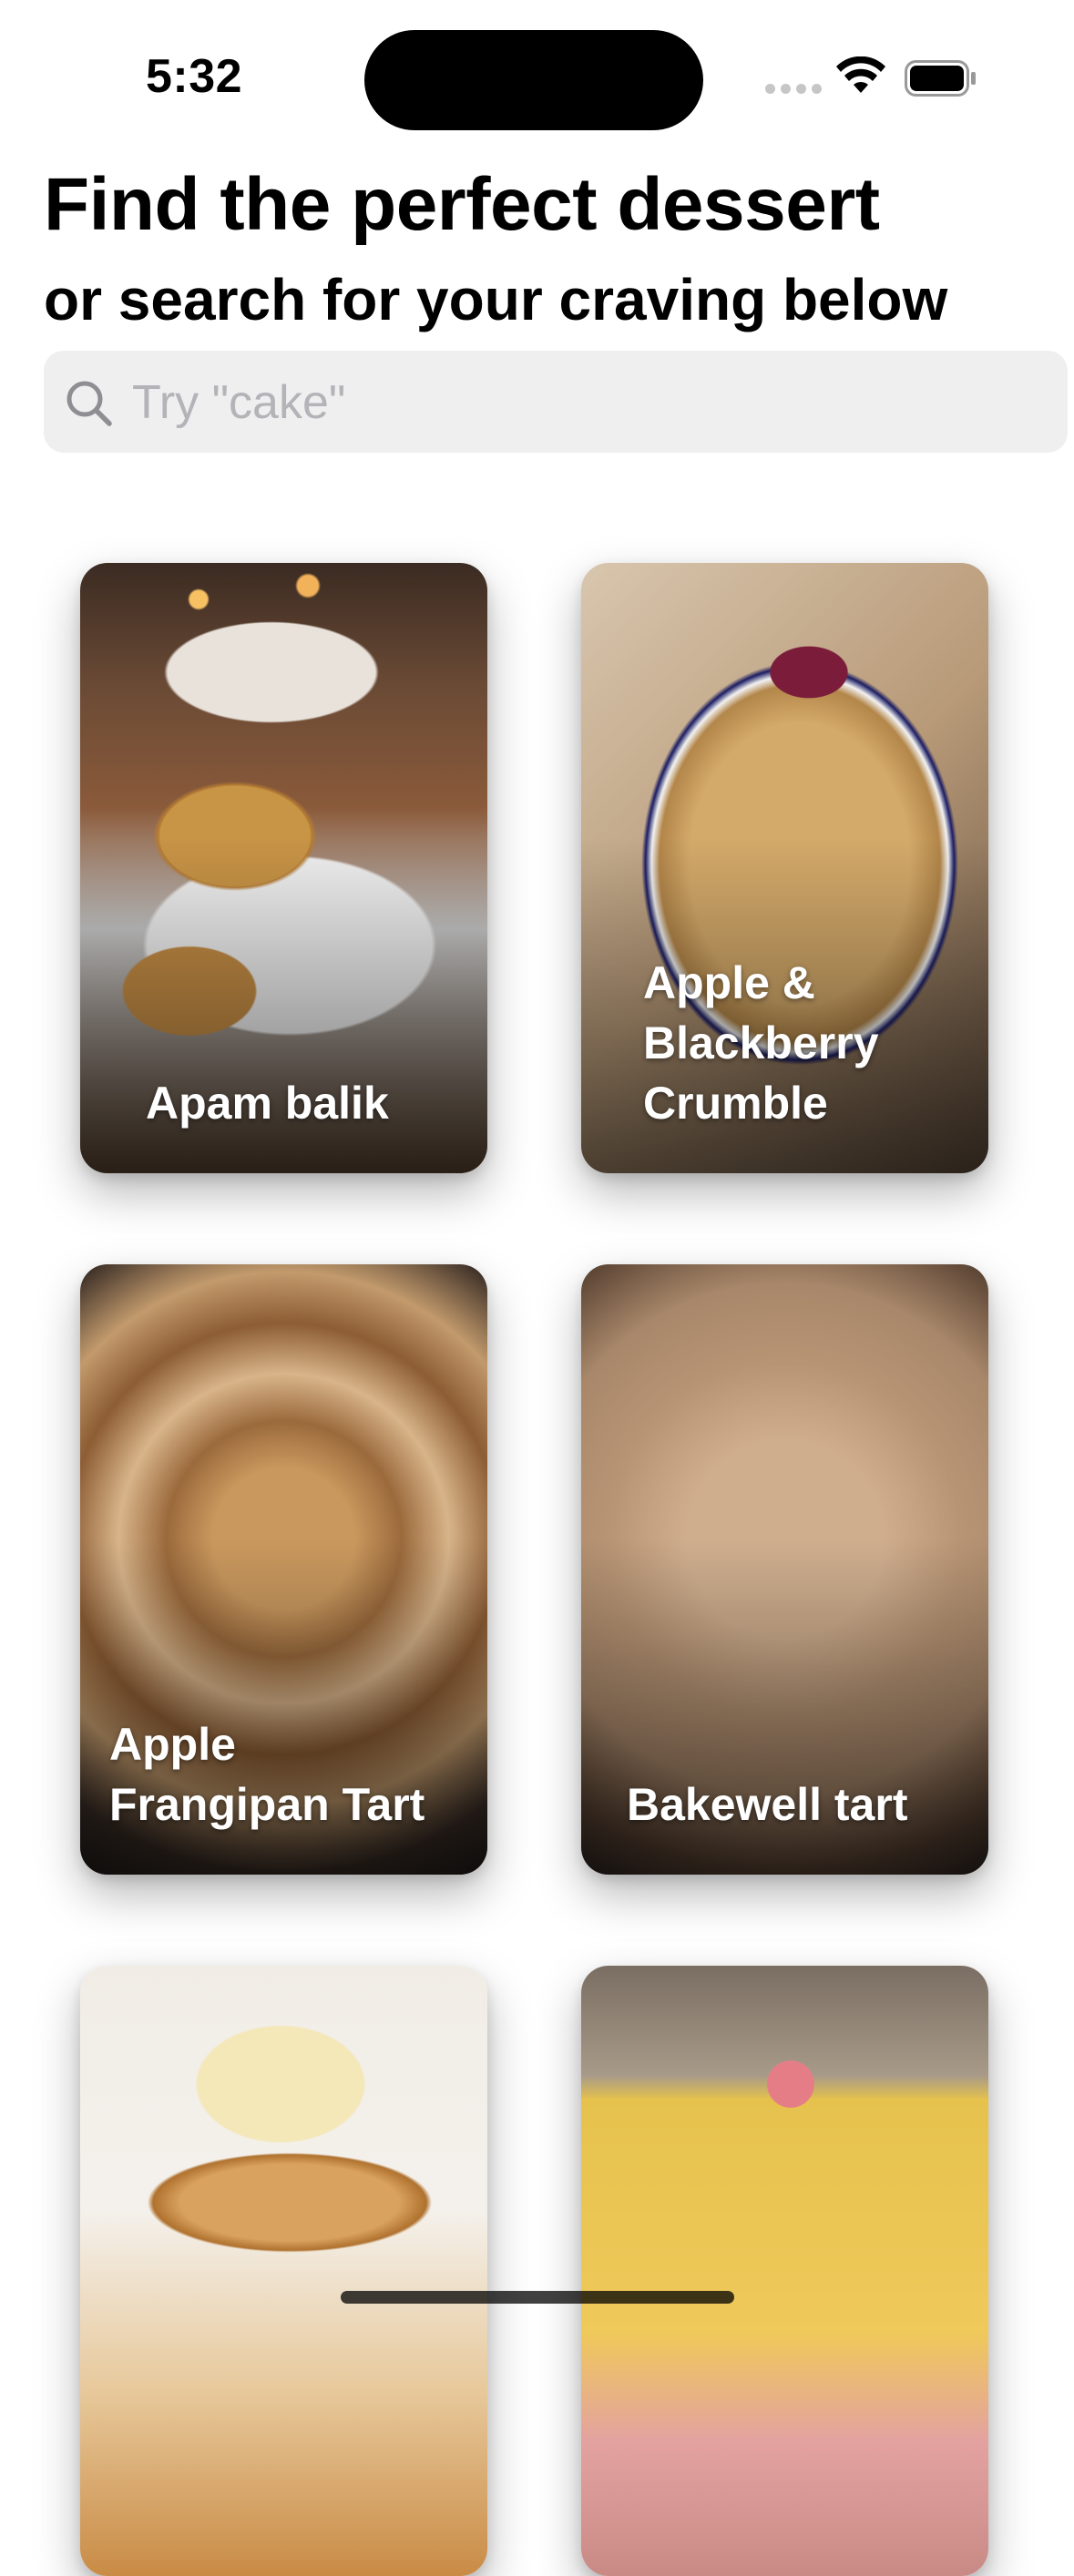 The image size is (1074, 2576). Describe the element at coordinates (785, 1569) in the screenshot. I see `dessert-card-bakewell-tart: Bakewell tart` at that location.